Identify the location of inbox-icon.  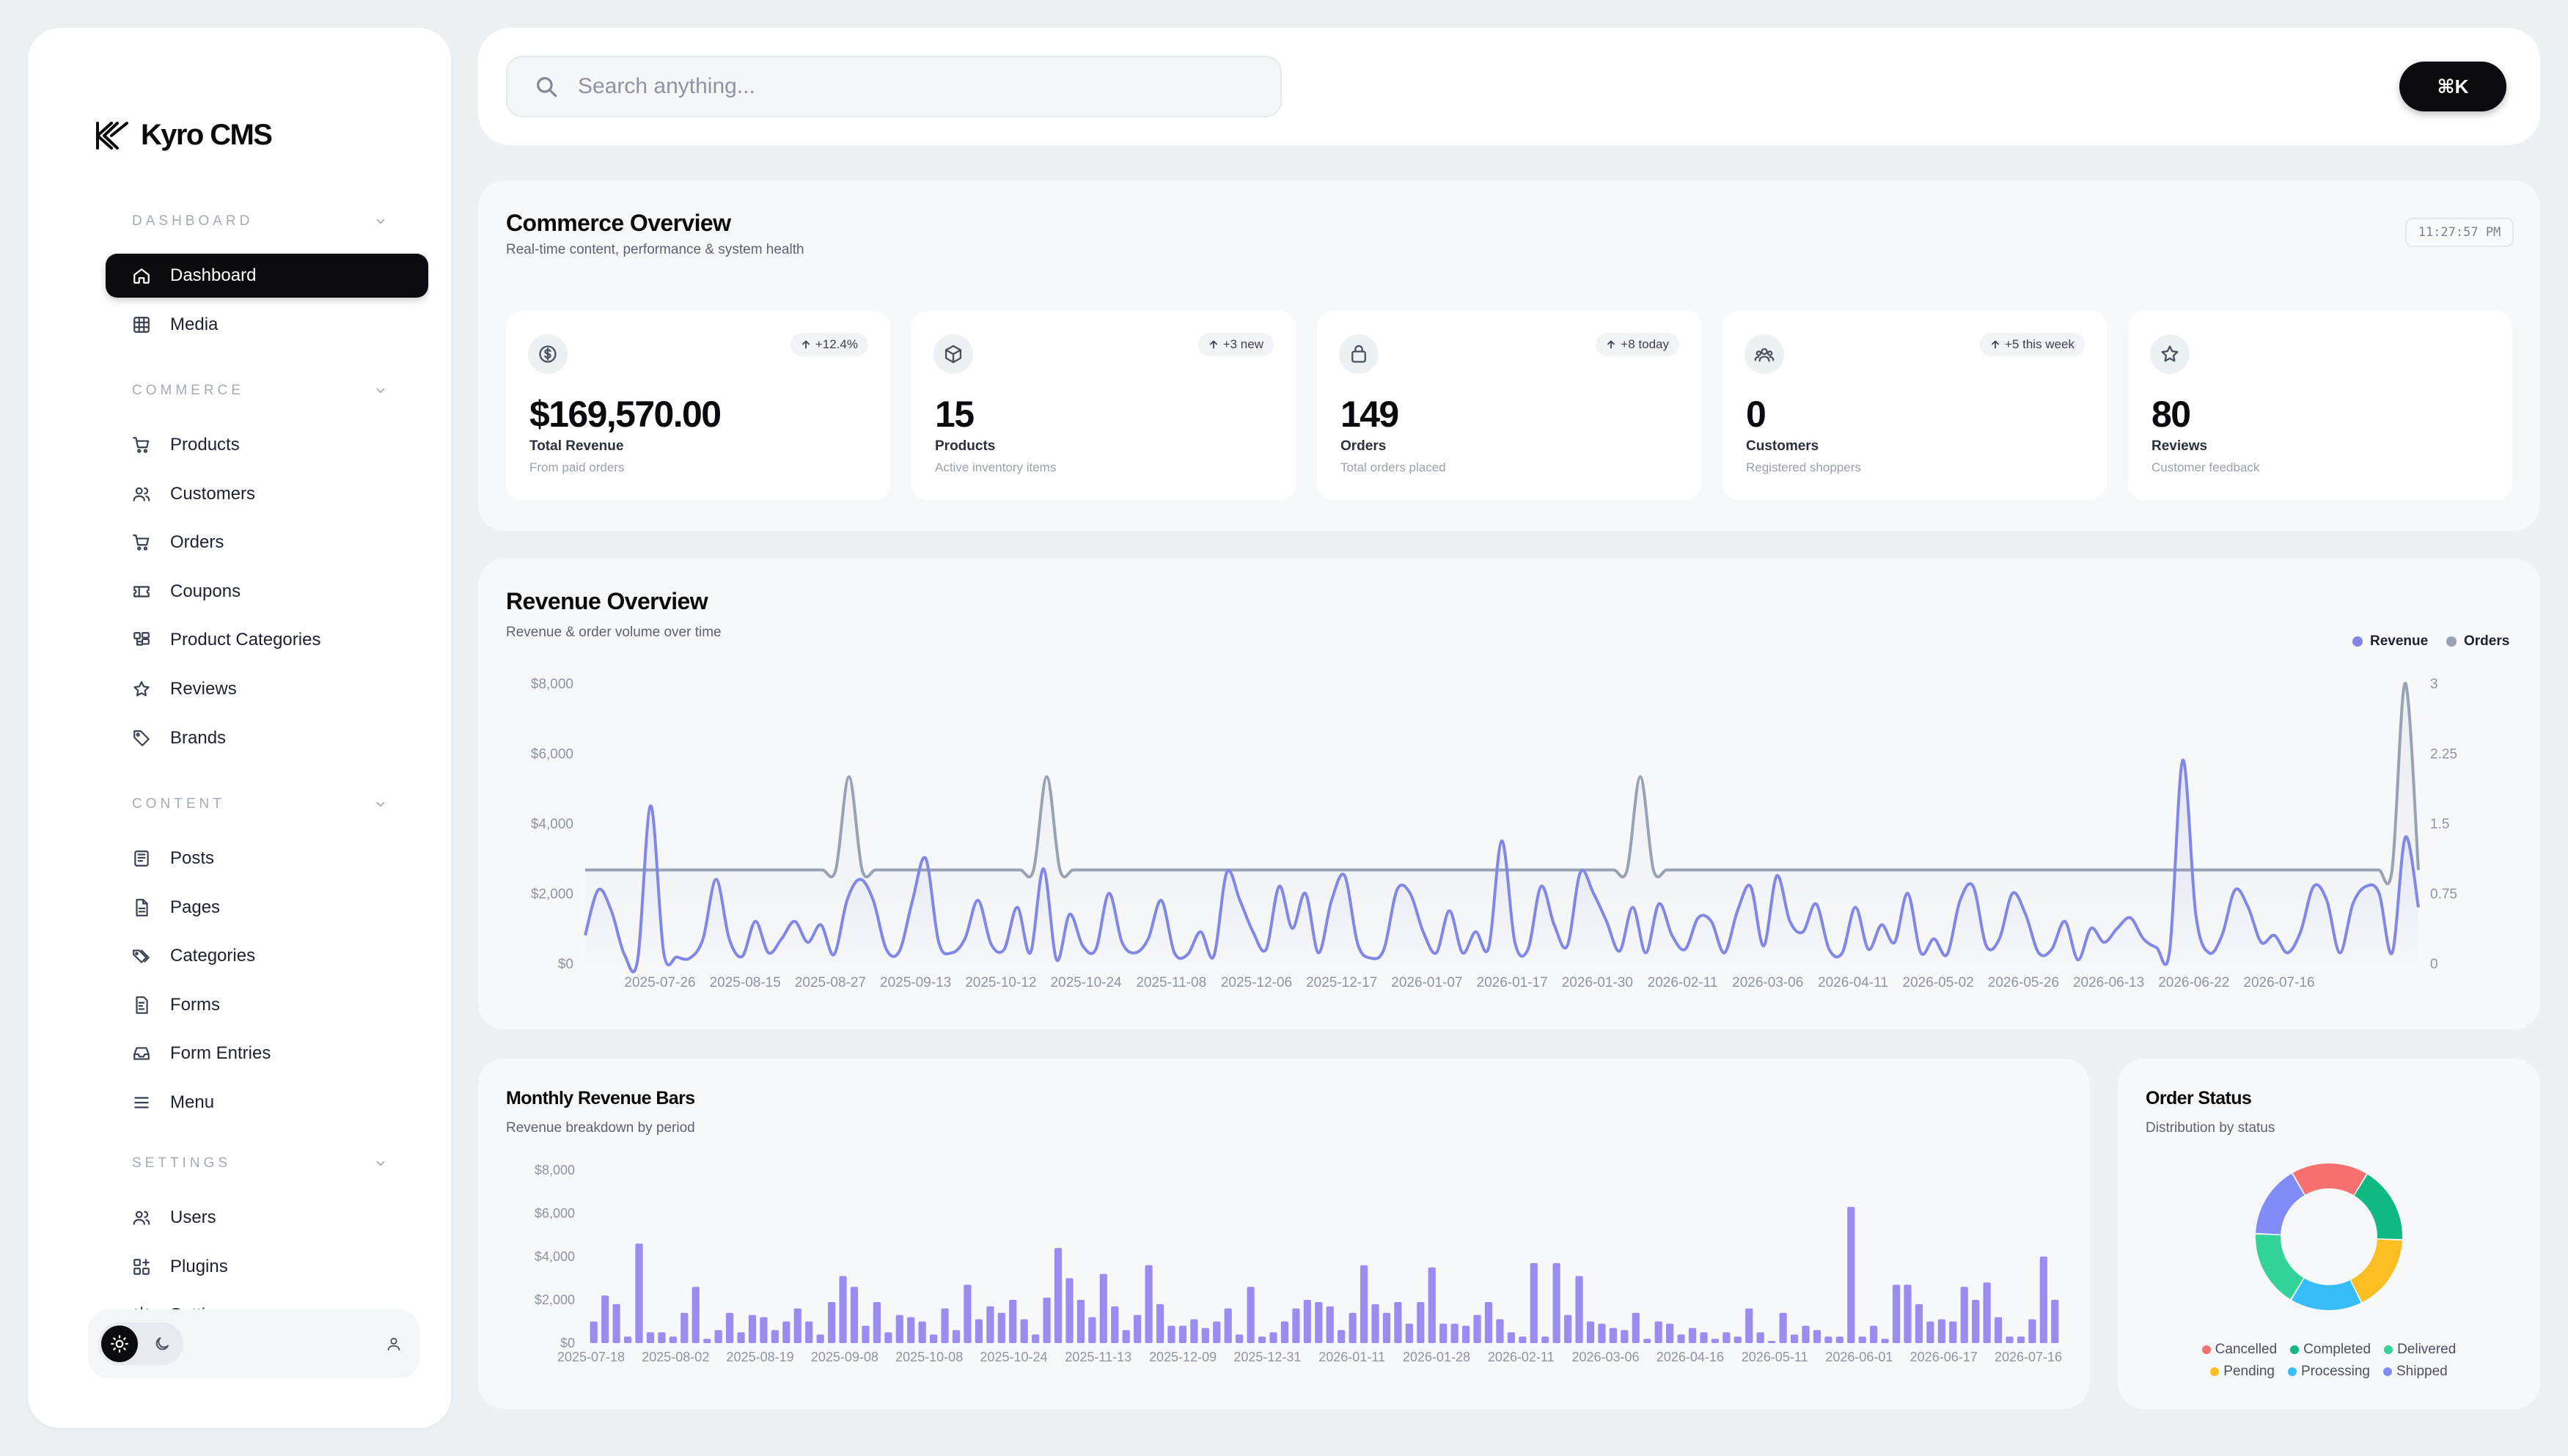
(141, 1054).